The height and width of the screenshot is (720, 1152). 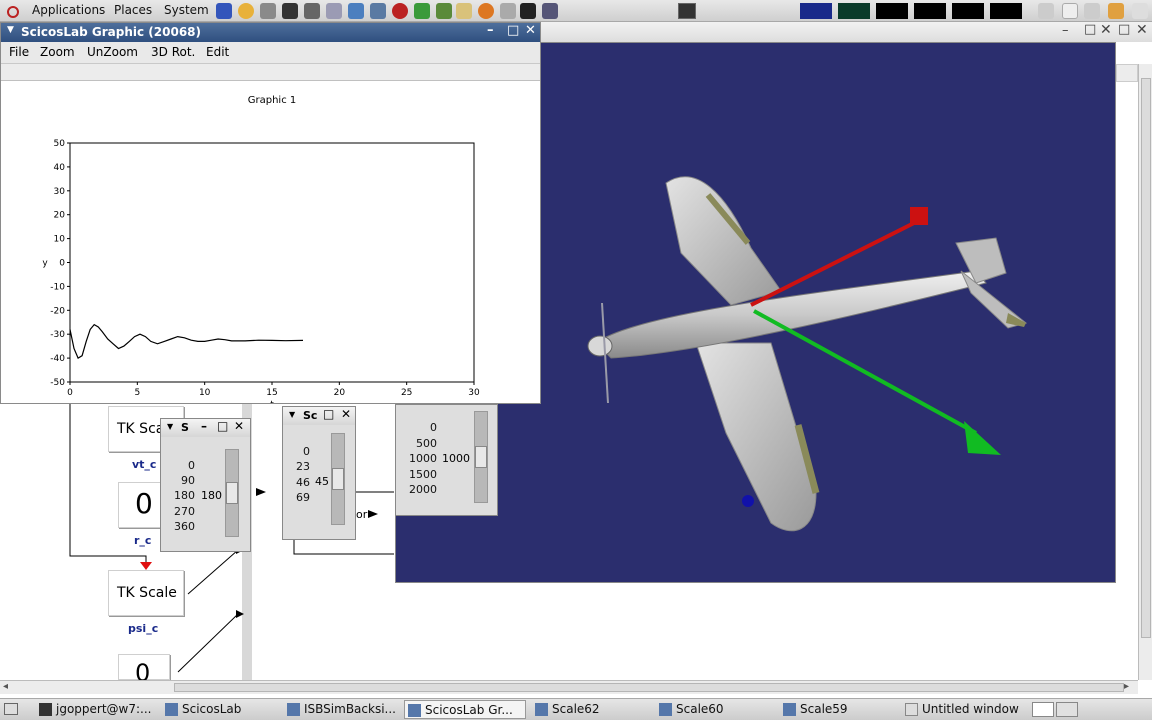 I want to click on scale-tick: 180, so click(x=184, y=495).